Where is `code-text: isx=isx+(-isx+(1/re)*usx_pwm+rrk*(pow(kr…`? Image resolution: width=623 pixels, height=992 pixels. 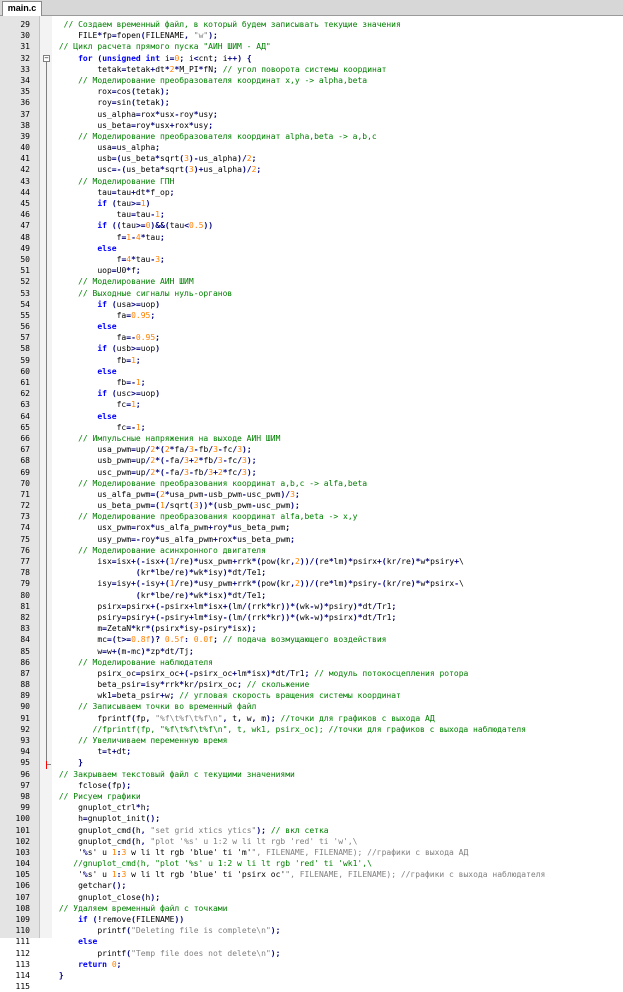
code-text: isx=isx+(-isx+(1/re)*usx_pwm+rrk*(pow(kr… is located at coordinates (259, 561).